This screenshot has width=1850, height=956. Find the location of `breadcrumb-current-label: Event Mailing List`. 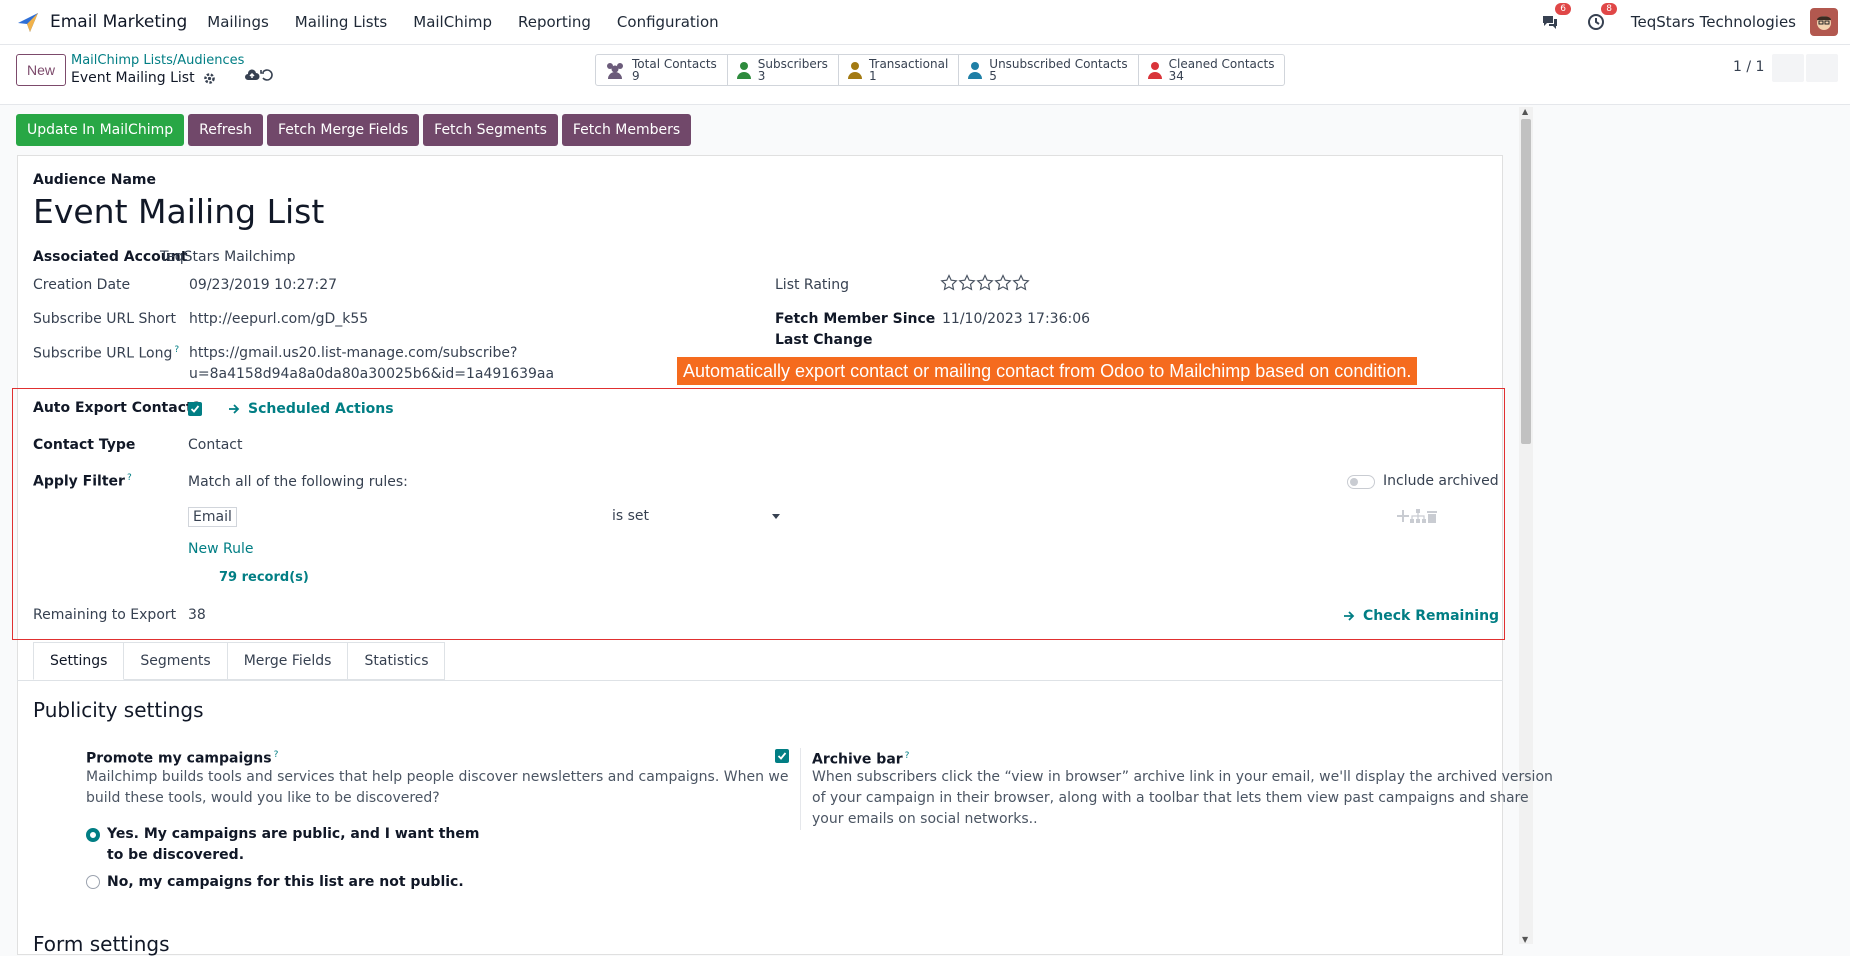

breadcrumb-current-label: Event Mailing List is located at coordinates (133, 78).